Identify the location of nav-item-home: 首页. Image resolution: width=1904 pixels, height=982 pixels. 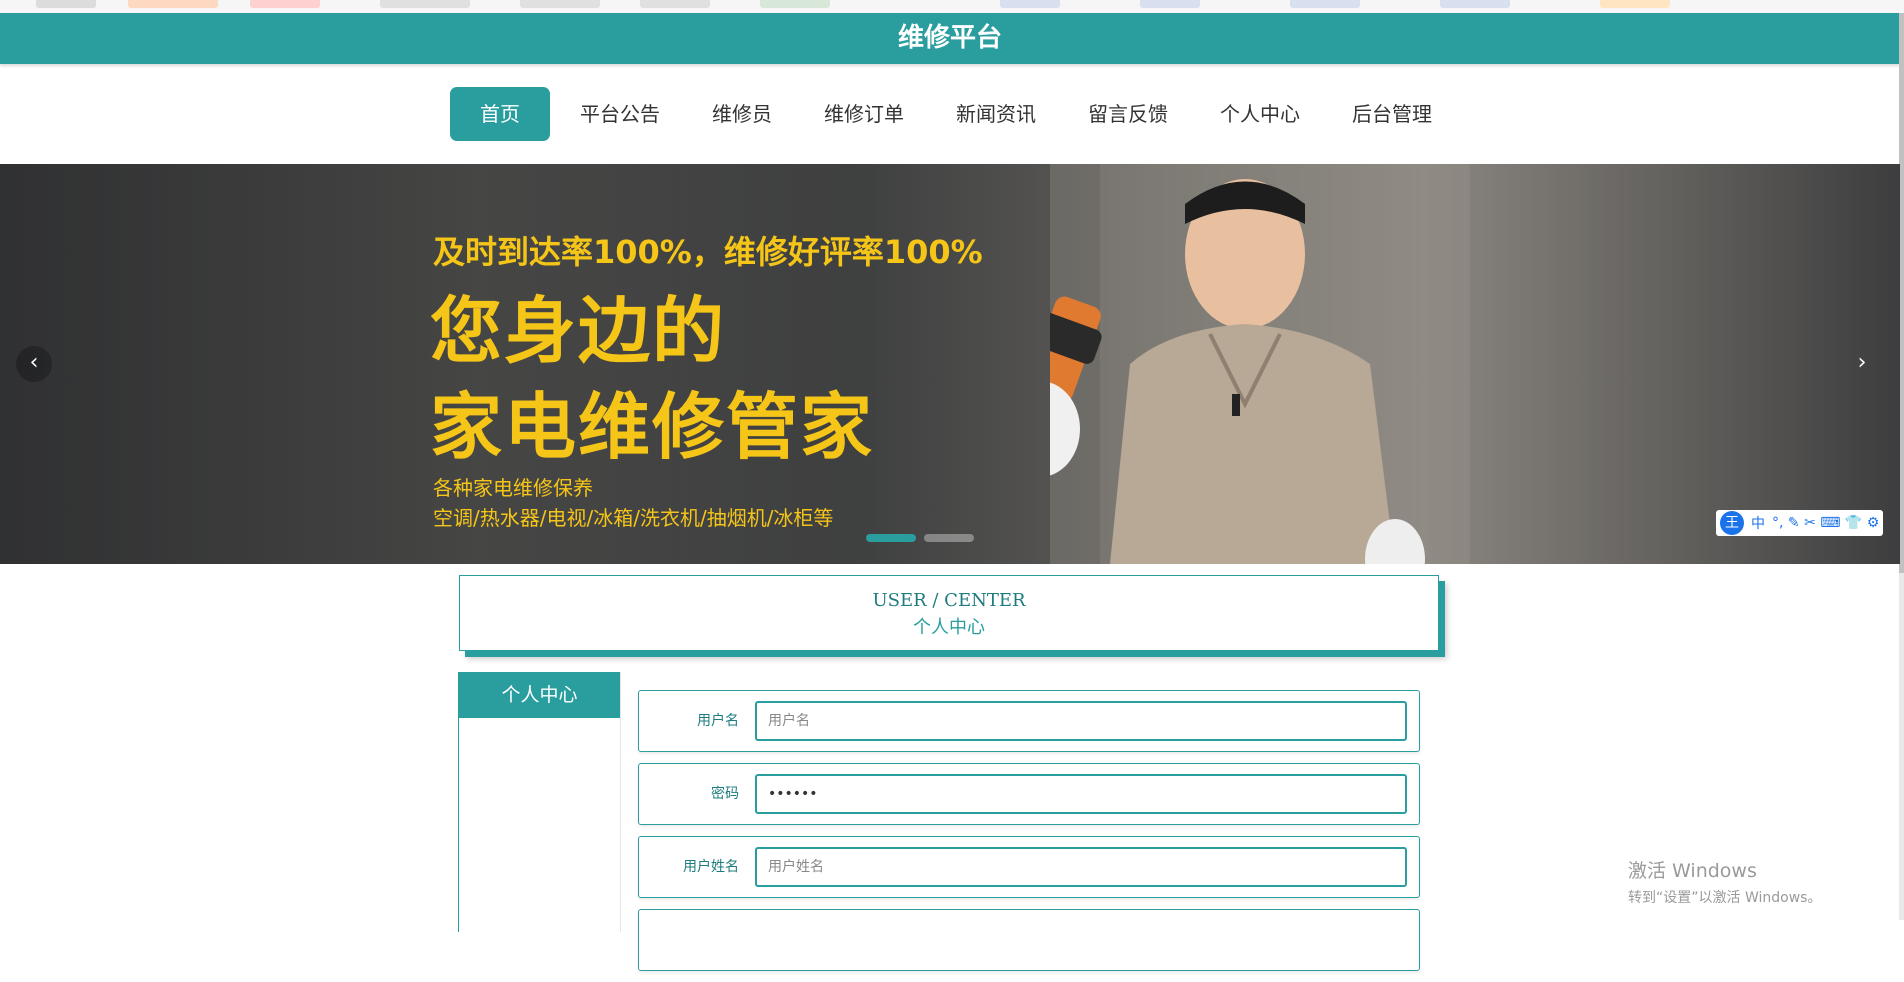
(500, 114).